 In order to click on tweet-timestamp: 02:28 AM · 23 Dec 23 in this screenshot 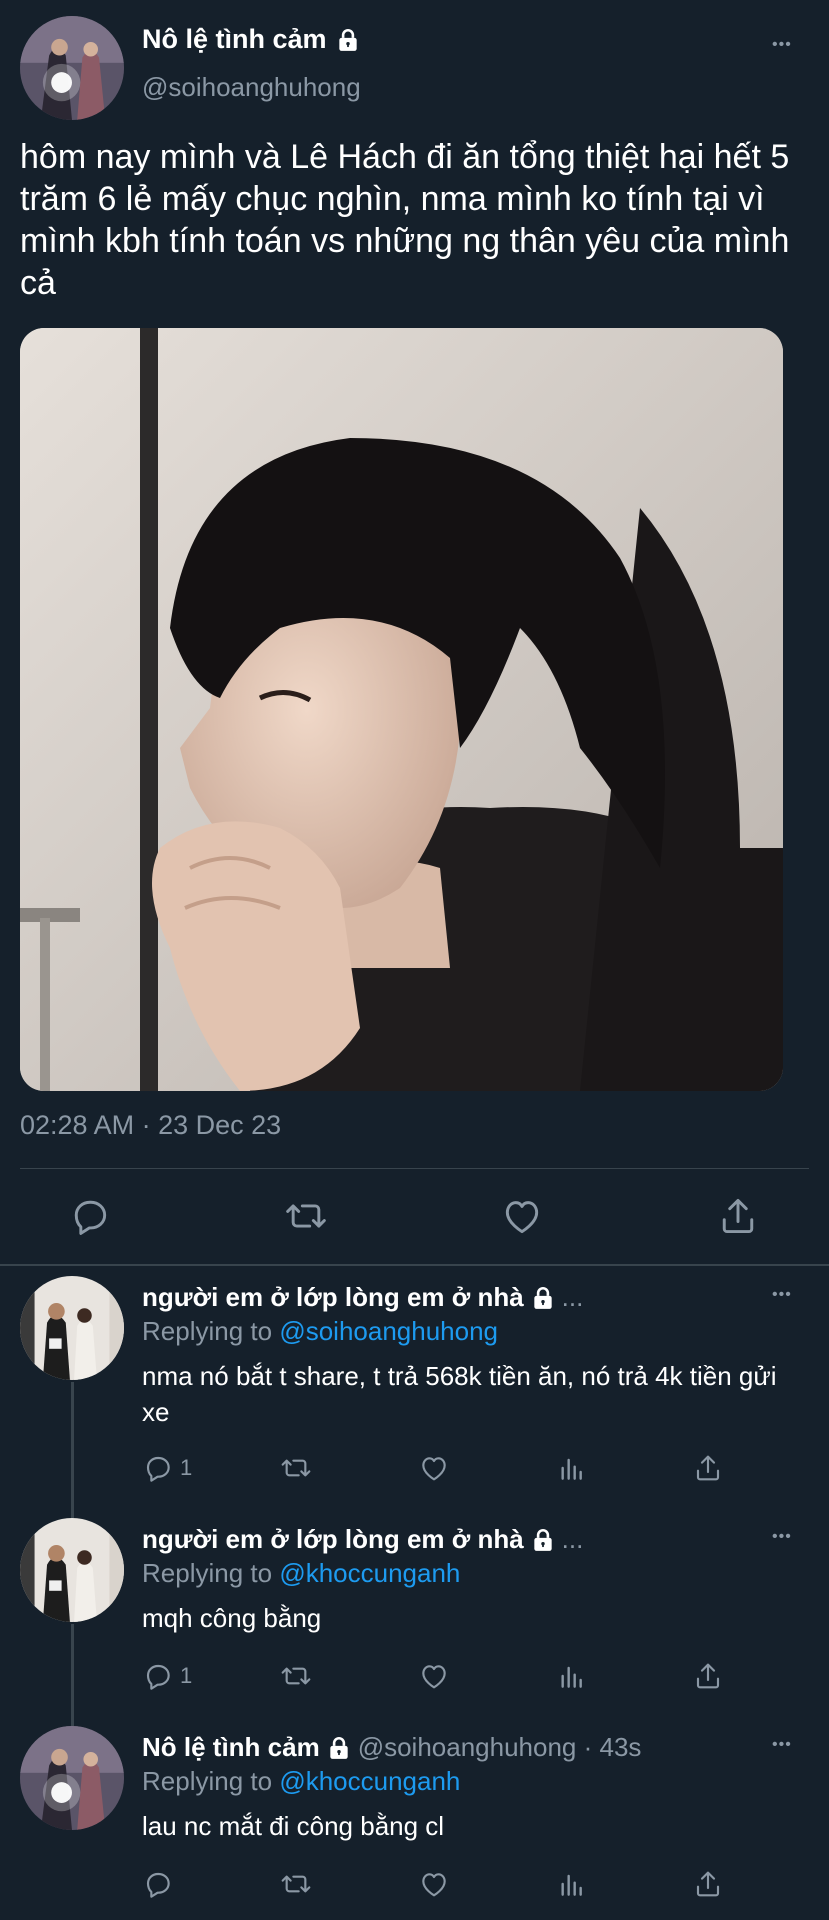, I will do `click(150, 1125)`.